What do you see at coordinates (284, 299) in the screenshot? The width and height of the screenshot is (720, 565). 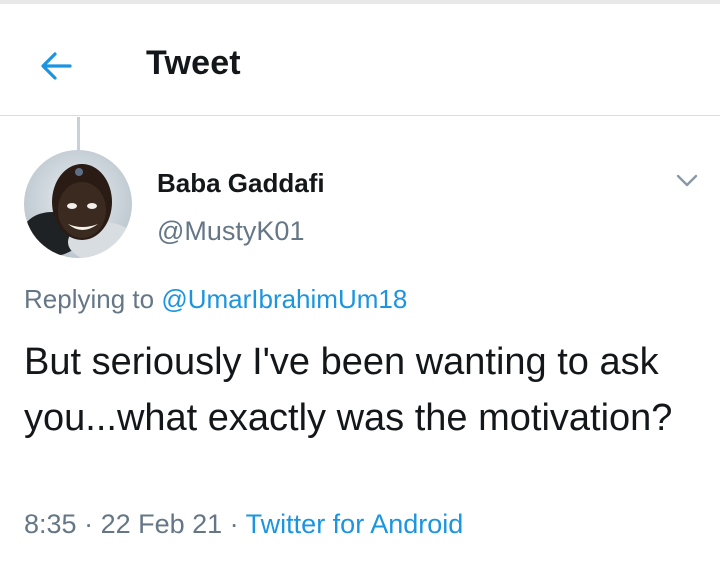 I see `reply-mention-link: @UmarIbrahimUm18` at bounding box center [284, 299].